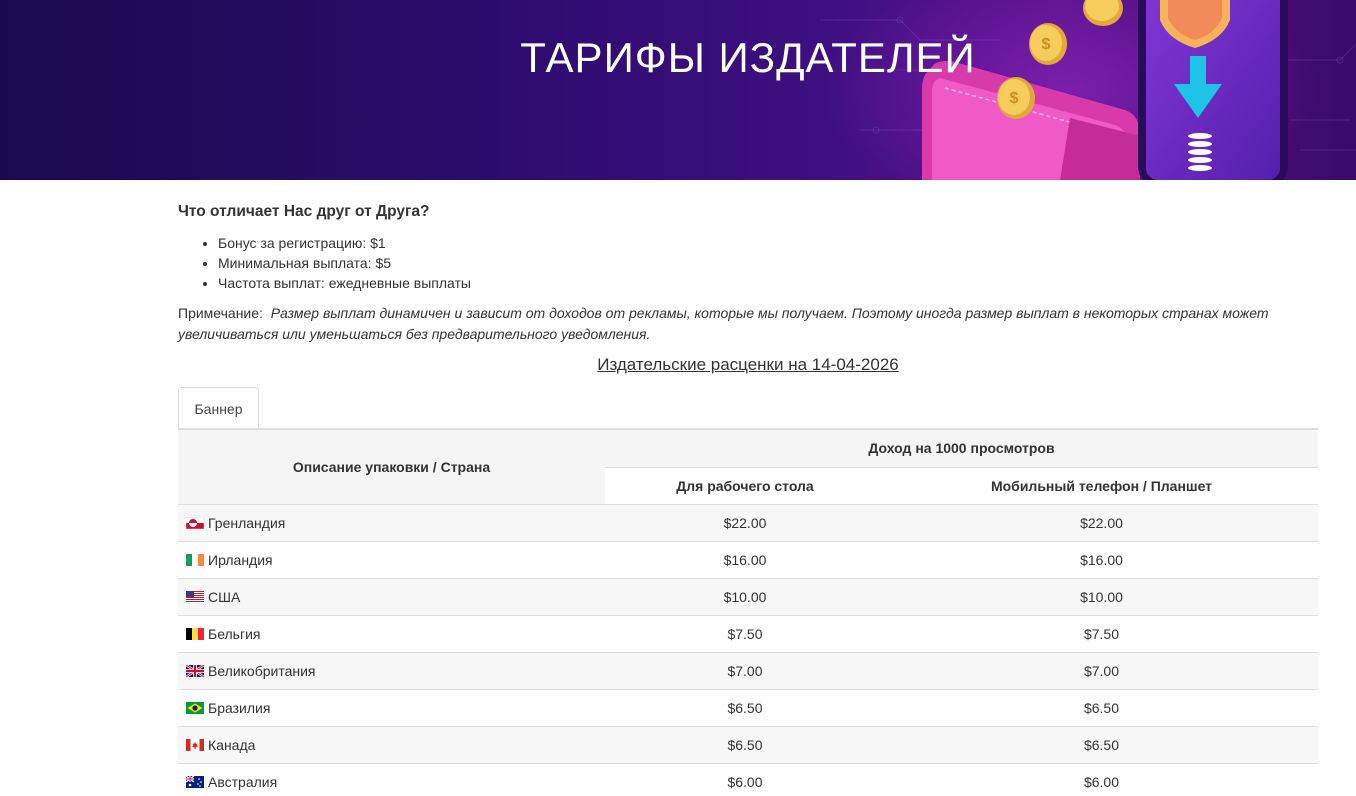 The height and width of the screenshot is (796, 1356). Describe the element at coordinates (304, 211) in the screenshot. I see `section-heading: Что отличает Нас друг от Друга?` at that location.